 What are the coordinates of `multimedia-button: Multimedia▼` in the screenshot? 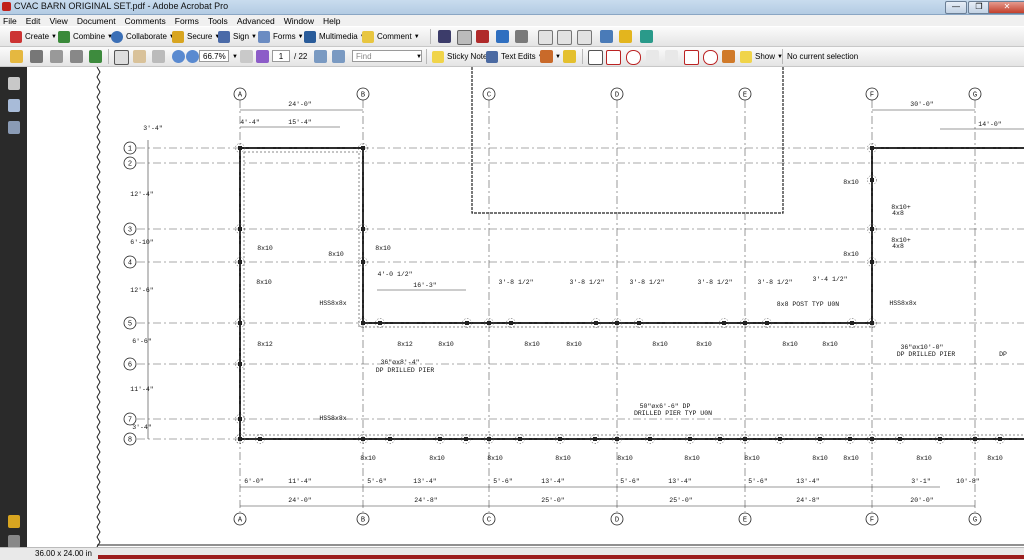 It's located at (335, 36).